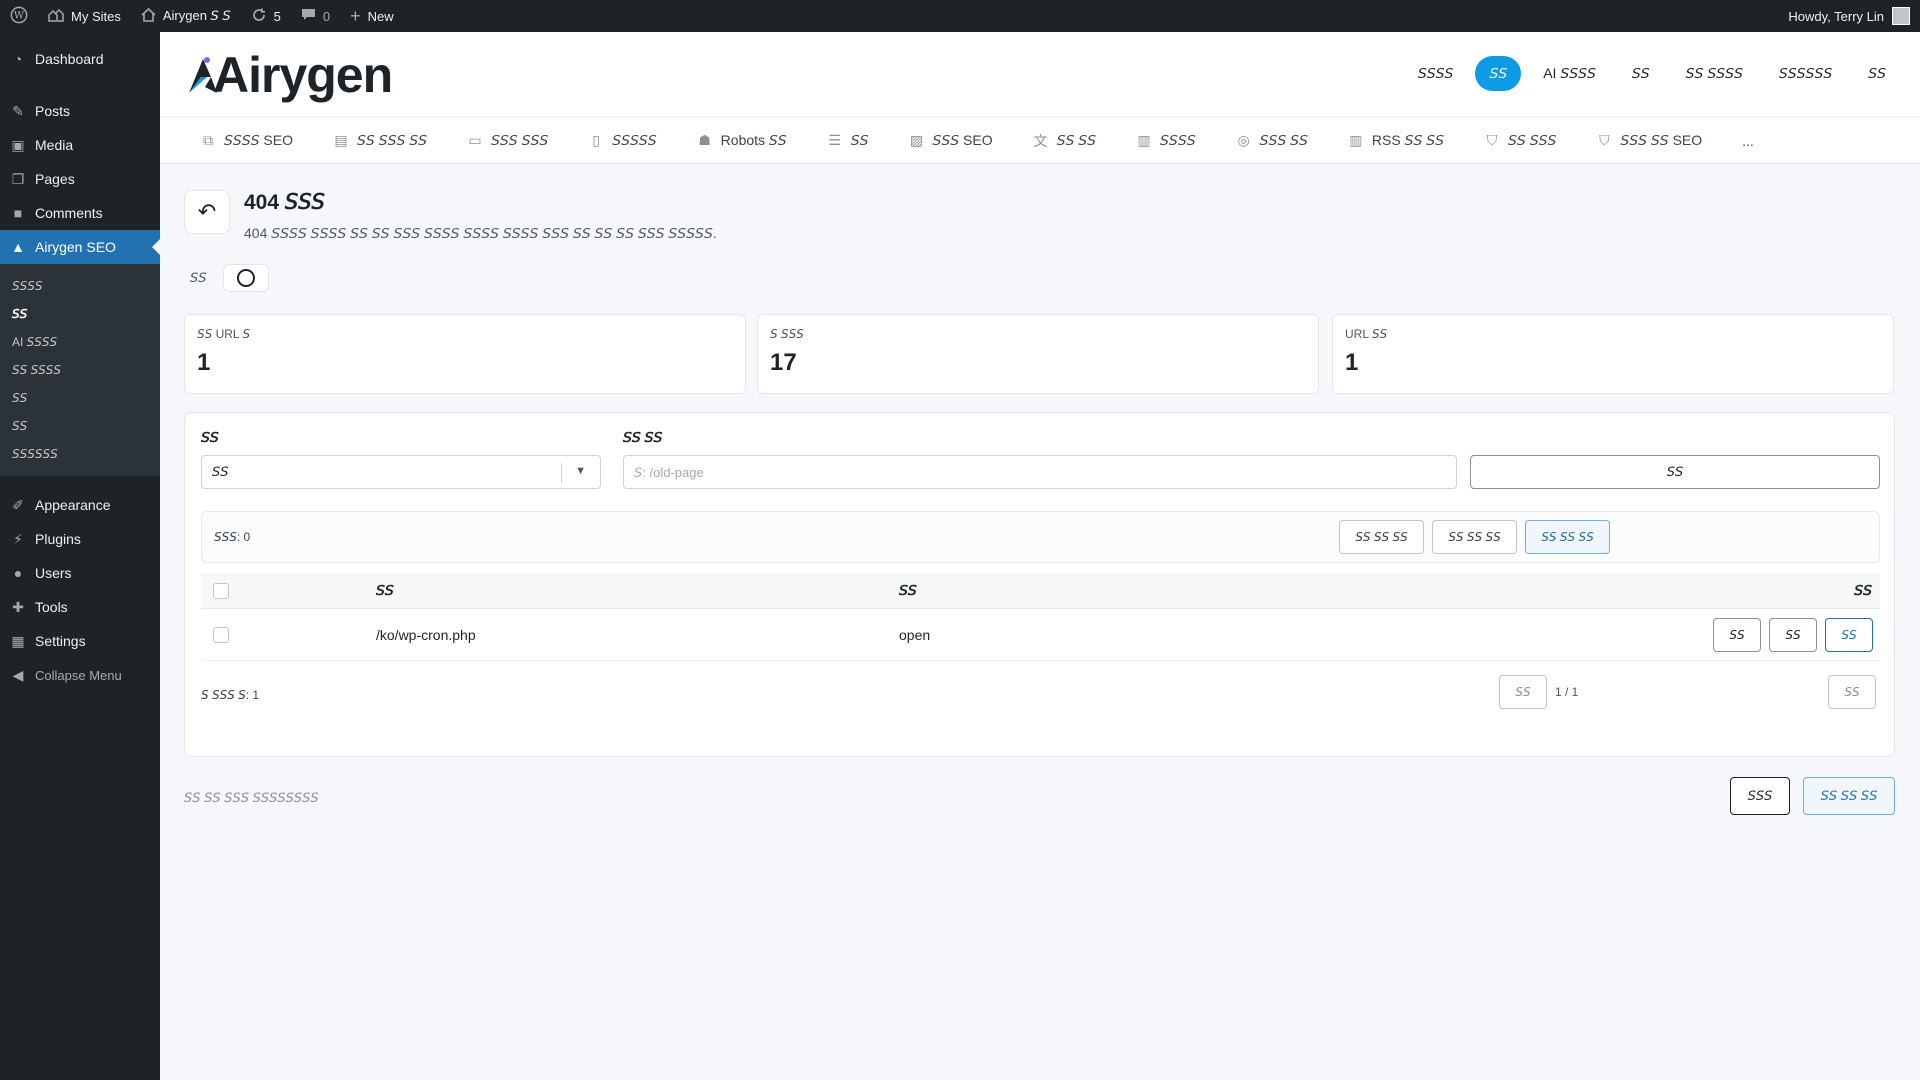 This screenshot has width=1920, height=1080. I want to click on sidebar-item-dashboard: ◔ Dashboard, so click(80, 59).